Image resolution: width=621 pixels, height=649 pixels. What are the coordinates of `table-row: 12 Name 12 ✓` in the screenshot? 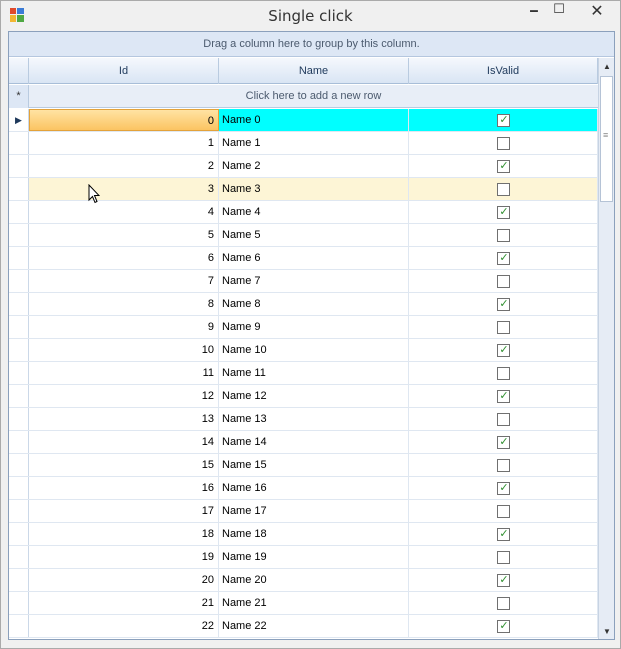 It's located at (303, 396).